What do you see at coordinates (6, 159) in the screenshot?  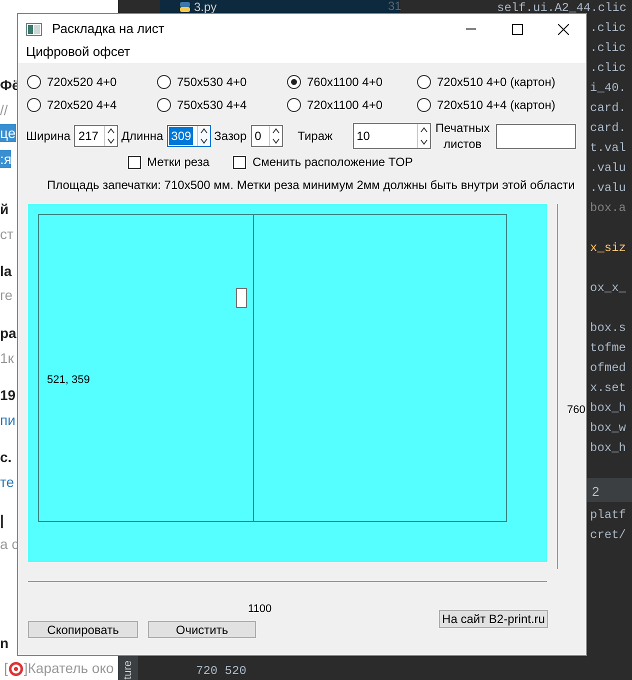 I see `page-text: :я` at bounding box center [6, 159].